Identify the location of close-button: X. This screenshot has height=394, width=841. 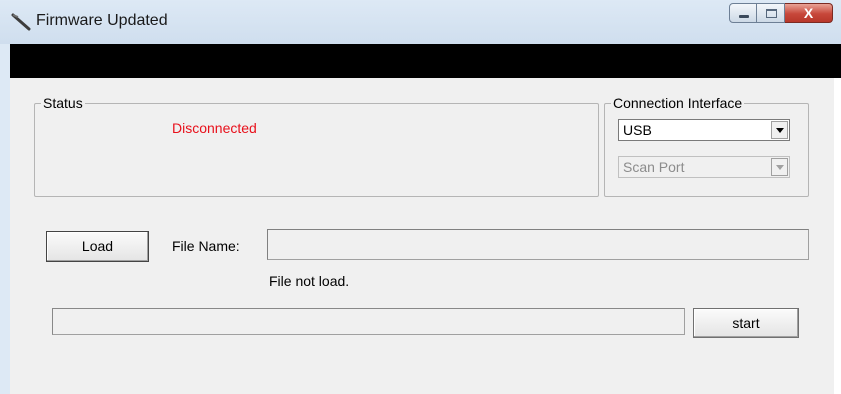
(809, 13).